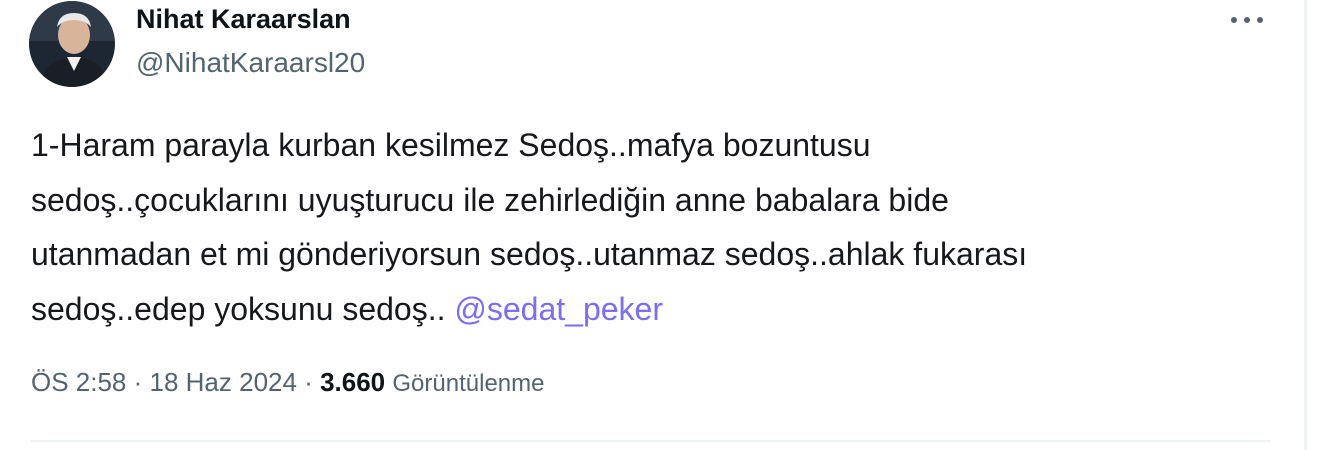 This screenshot has height=450, width=1320. I want to click on timeline-border, so click(1305, 225).